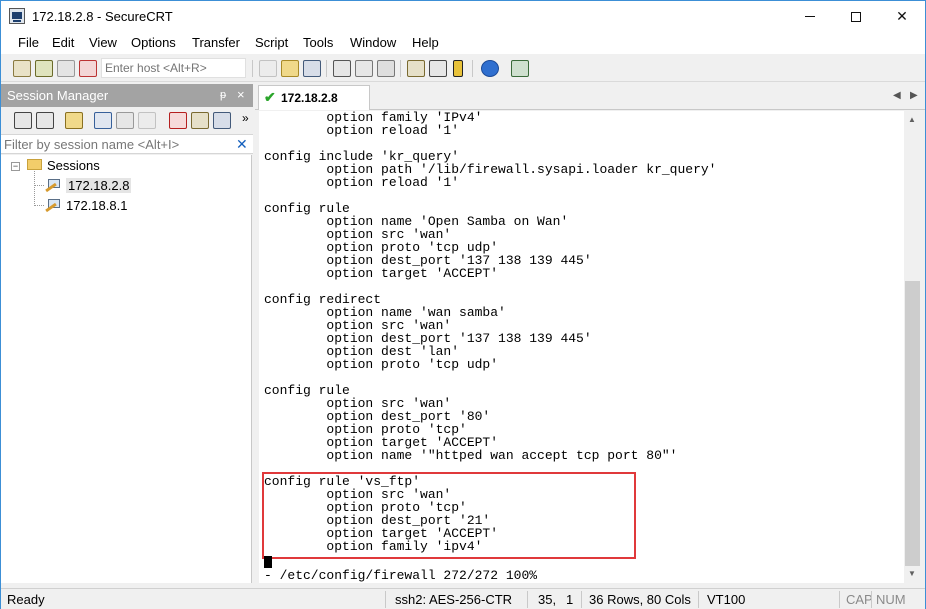  Describe the element at coordinates (449, 515) in the screenshot. I see `highlight-box` at that location.